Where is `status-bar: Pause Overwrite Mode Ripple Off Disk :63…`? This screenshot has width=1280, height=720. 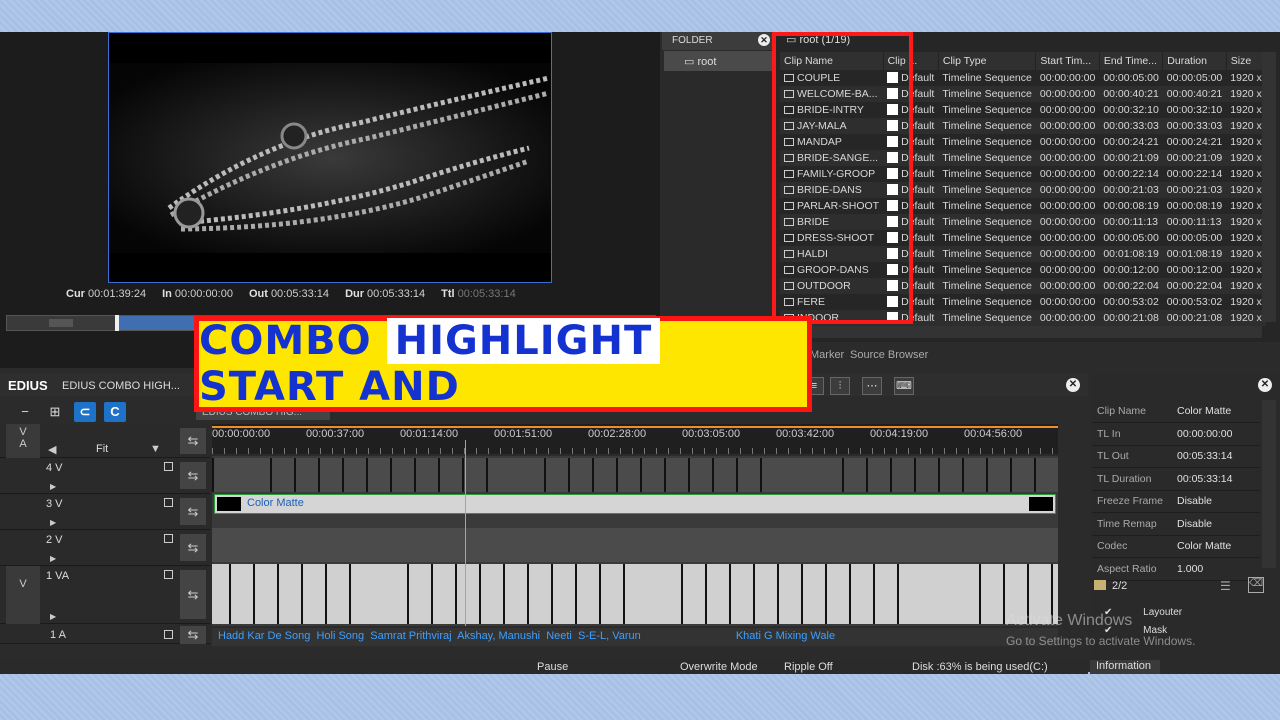 status-bar: Pause Overwrite Mode Ripple Off Disk :63… is located at coordinates (544, 667).